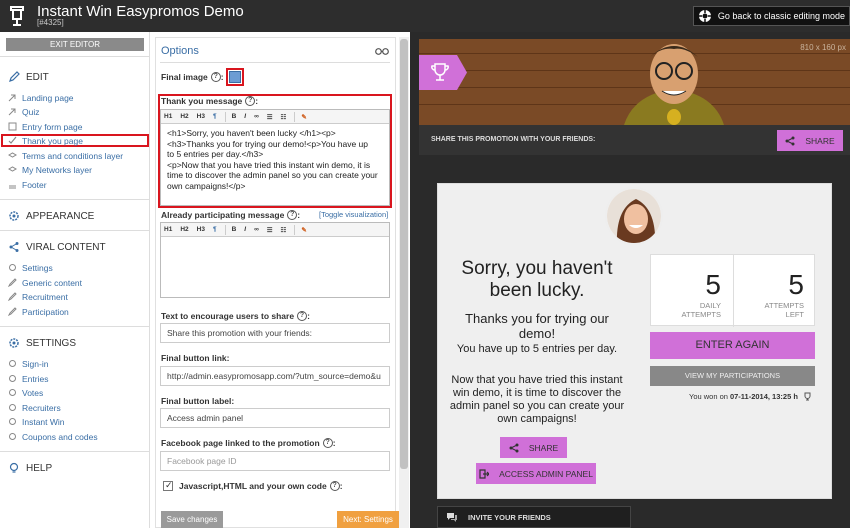 Image resolution: width=850 pixels, height=528 pixels. I want to click on h2-button: H2, so click(184, 229).